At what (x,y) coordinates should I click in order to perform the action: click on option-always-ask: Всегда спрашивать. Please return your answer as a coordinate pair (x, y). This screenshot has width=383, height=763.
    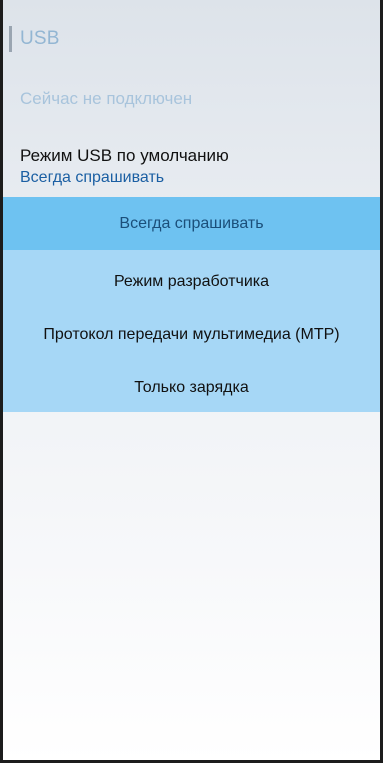
    Looking at the image, I should click on (191, 223).